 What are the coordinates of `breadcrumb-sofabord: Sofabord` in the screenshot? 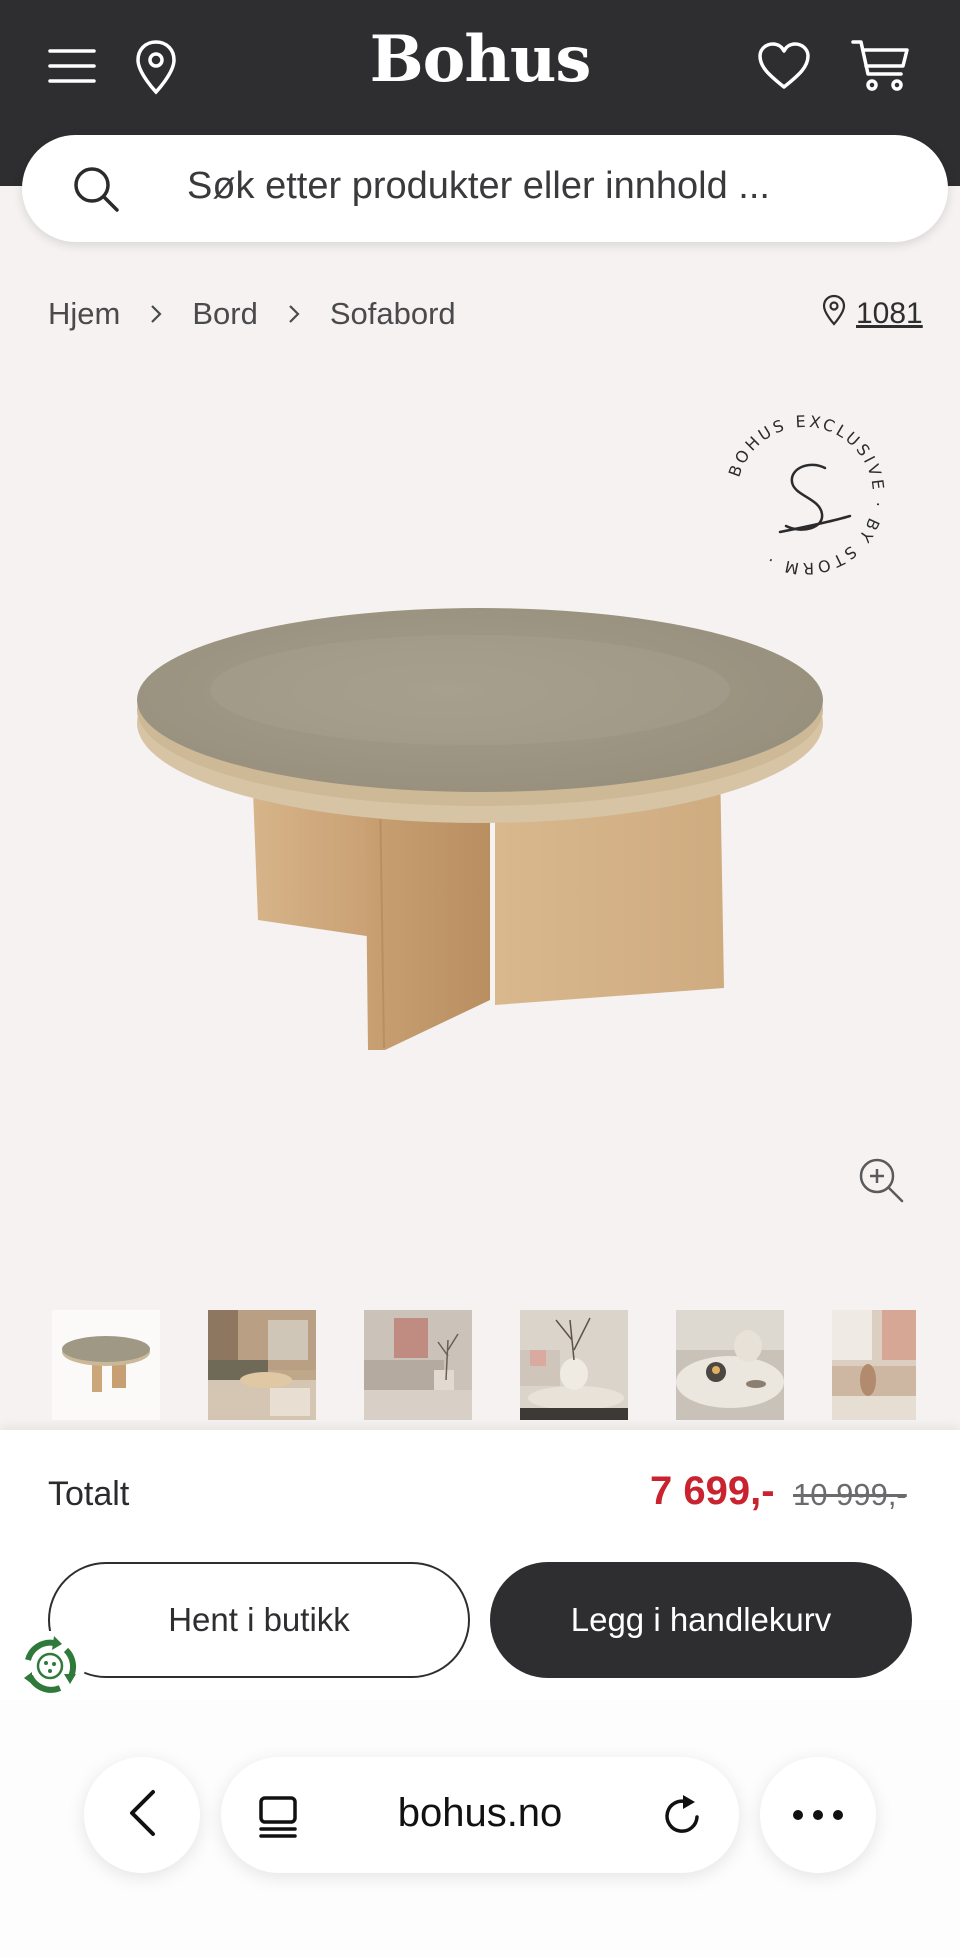 It's located at (393, 314).